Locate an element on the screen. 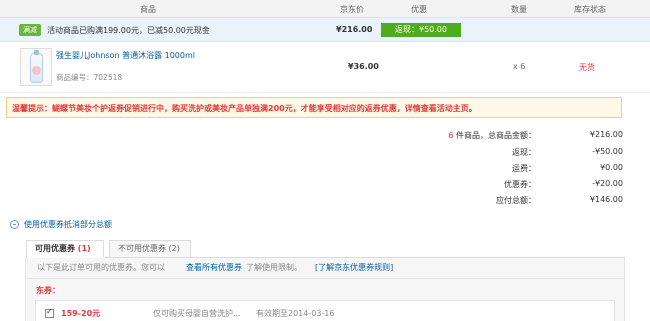 This screenshot has height=321, width=650. collapse-icon is located at coordinates (14, 224).